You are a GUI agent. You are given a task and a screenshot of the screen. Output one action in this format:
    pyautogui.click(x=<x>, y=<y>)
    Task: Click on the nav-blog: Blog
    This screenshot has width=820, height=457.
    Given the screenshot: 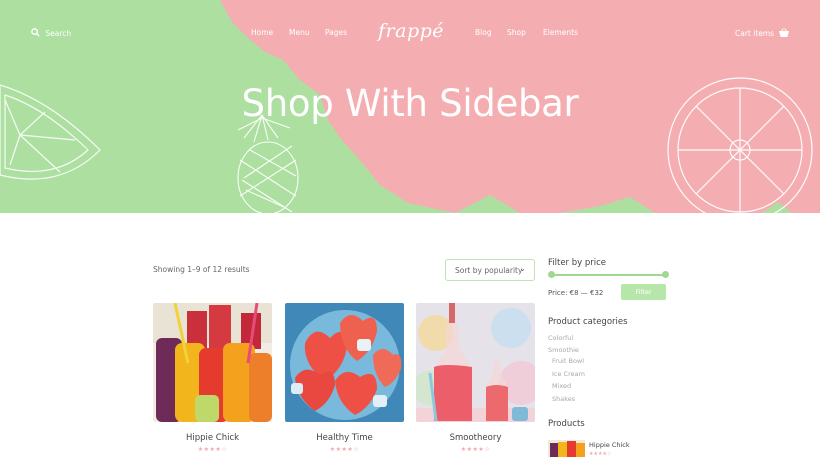 What is the action you would take?
    pyautogui.click(x=483, y=32)
    